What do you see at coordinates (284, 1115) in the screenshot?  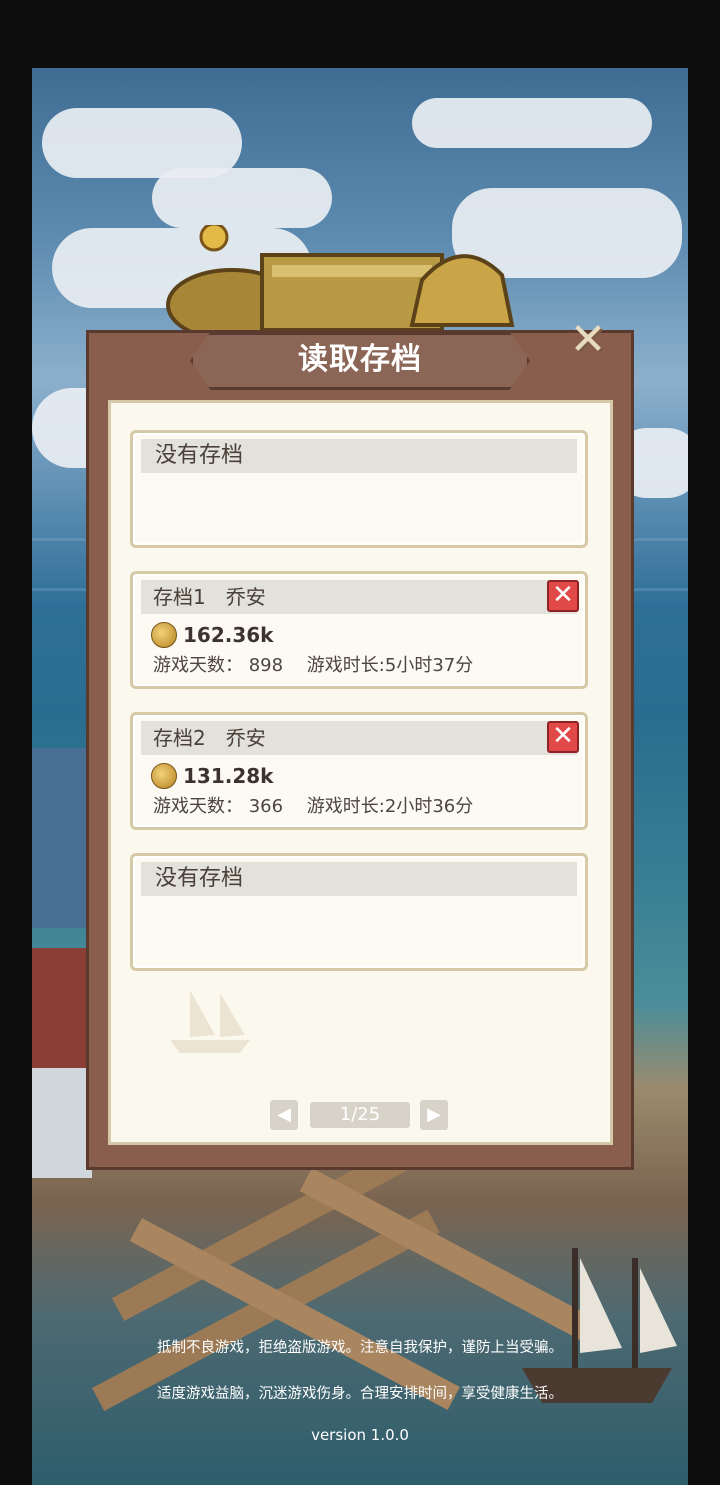 I see `prev-page-button: ◀` at bounding box center [284, 1115].